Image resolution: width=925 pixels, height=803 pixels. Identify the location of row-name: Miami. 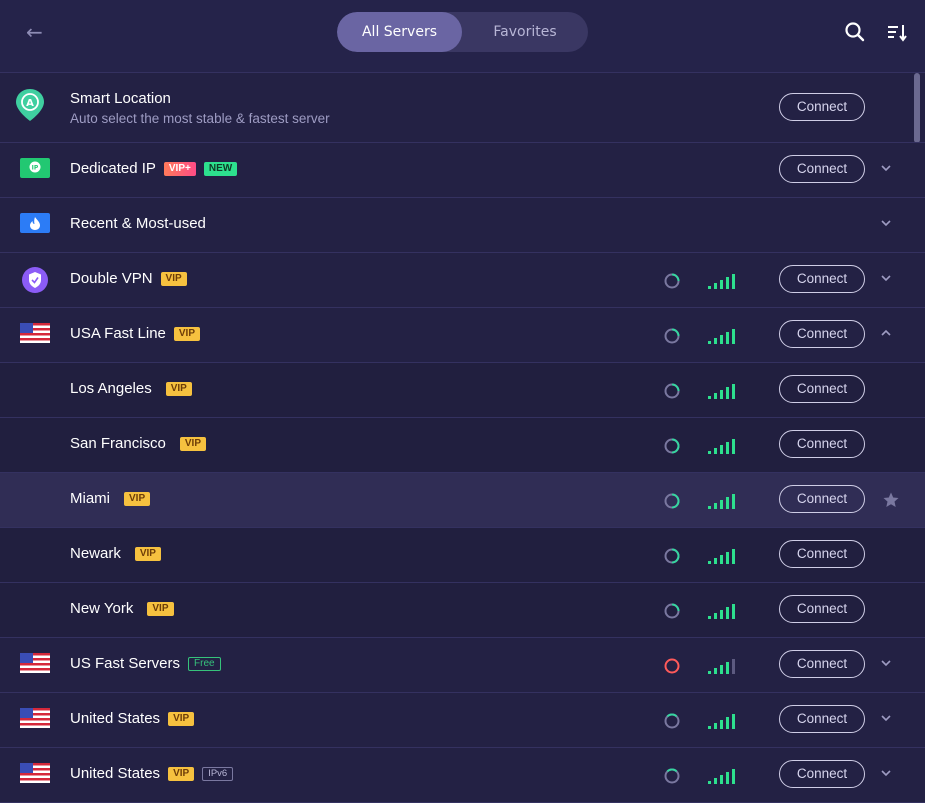
(90, 498).